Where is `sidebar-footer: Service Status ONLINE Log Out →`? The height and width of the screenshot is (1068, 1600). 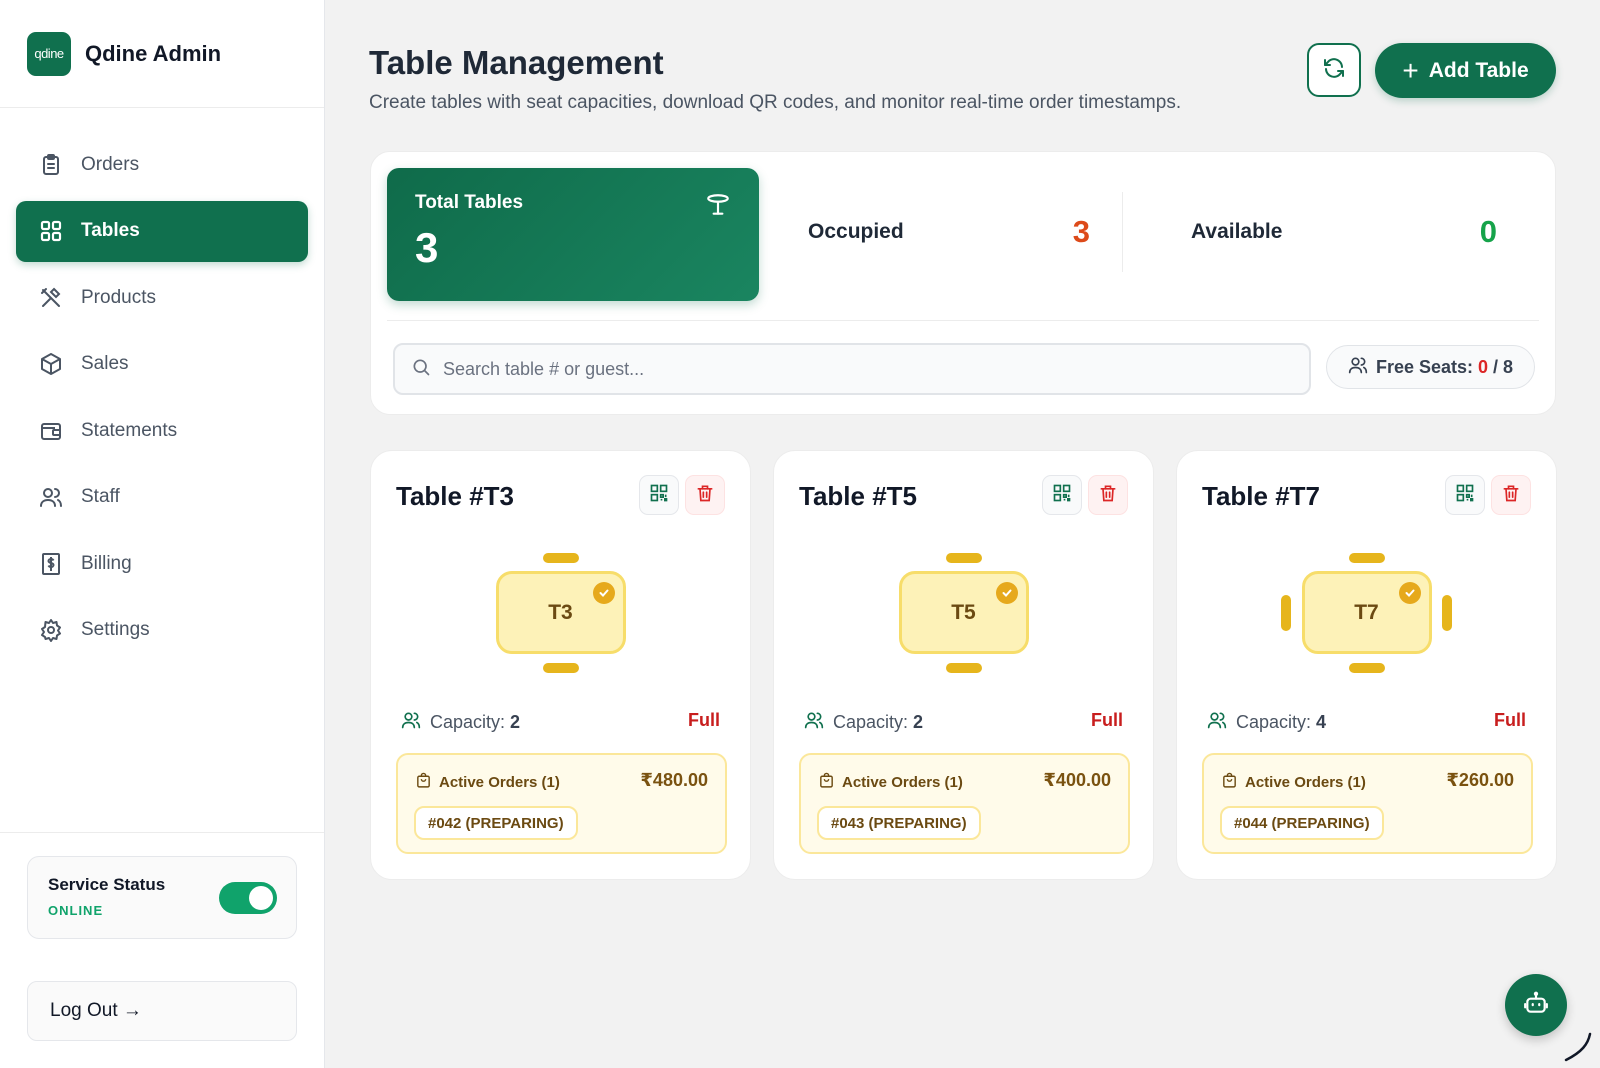 sidebar-footer: Service Status ONLINE Log Out → is located at coordinates (162, 950).